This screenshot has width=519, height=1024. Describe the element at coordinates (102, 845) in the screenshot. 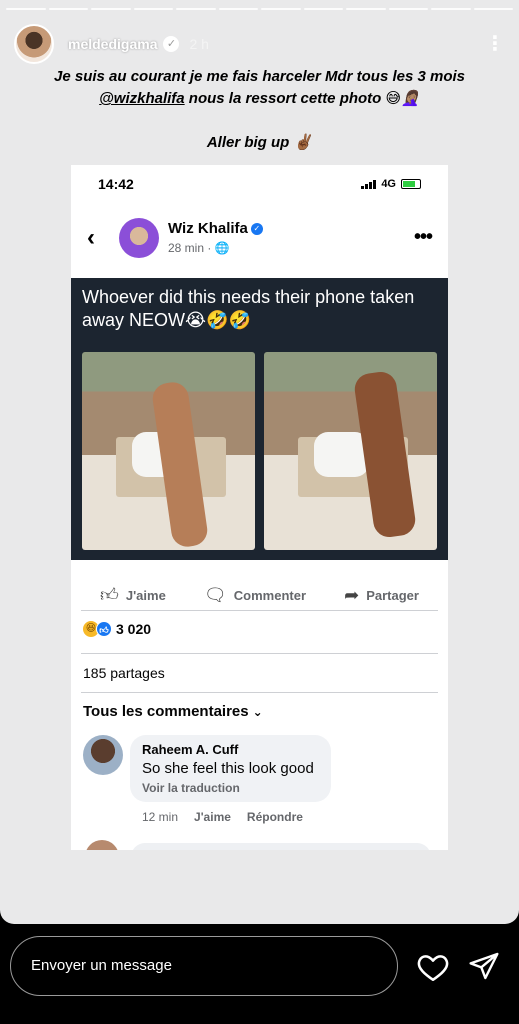

I see `next-commenter-avatar` at that location.